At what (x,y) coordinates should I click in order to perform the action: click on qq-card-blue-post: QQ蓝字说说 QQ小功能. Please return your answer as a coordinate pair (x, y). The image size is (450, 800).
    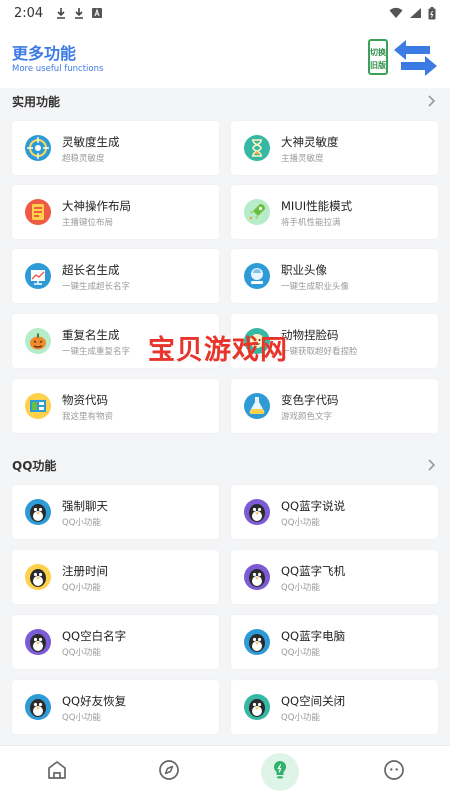
    Looking at the image, I should click on (334, 512).